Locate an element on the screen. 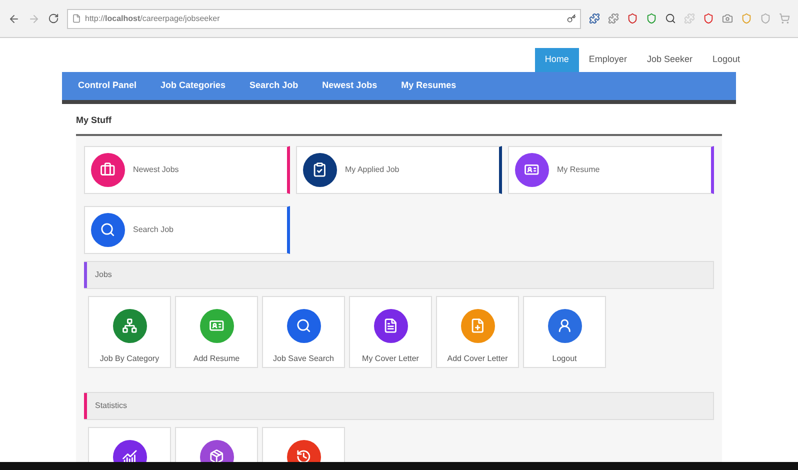 This screenshot has width=798, height=470. tile-label: Job By Category is located at coordinates (130, 358).